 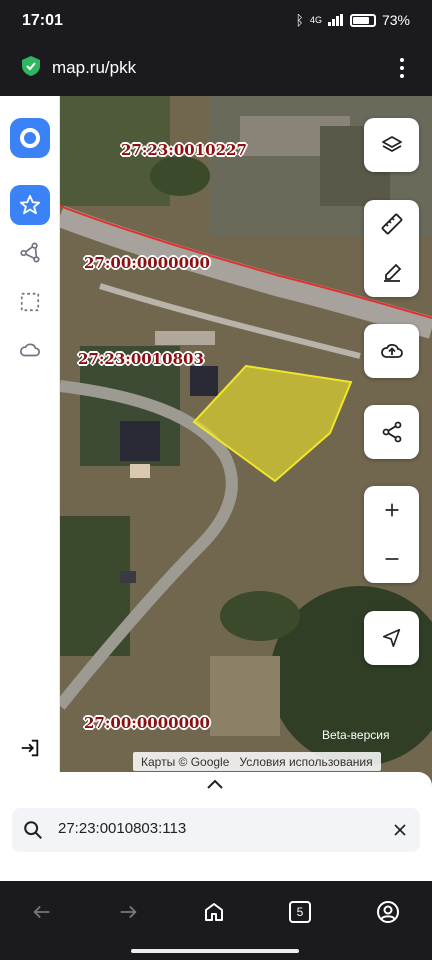 What do you see at coordinates (392, 273) in the screenshot?
I see `edit-icon` at bounding box center [392, 273].